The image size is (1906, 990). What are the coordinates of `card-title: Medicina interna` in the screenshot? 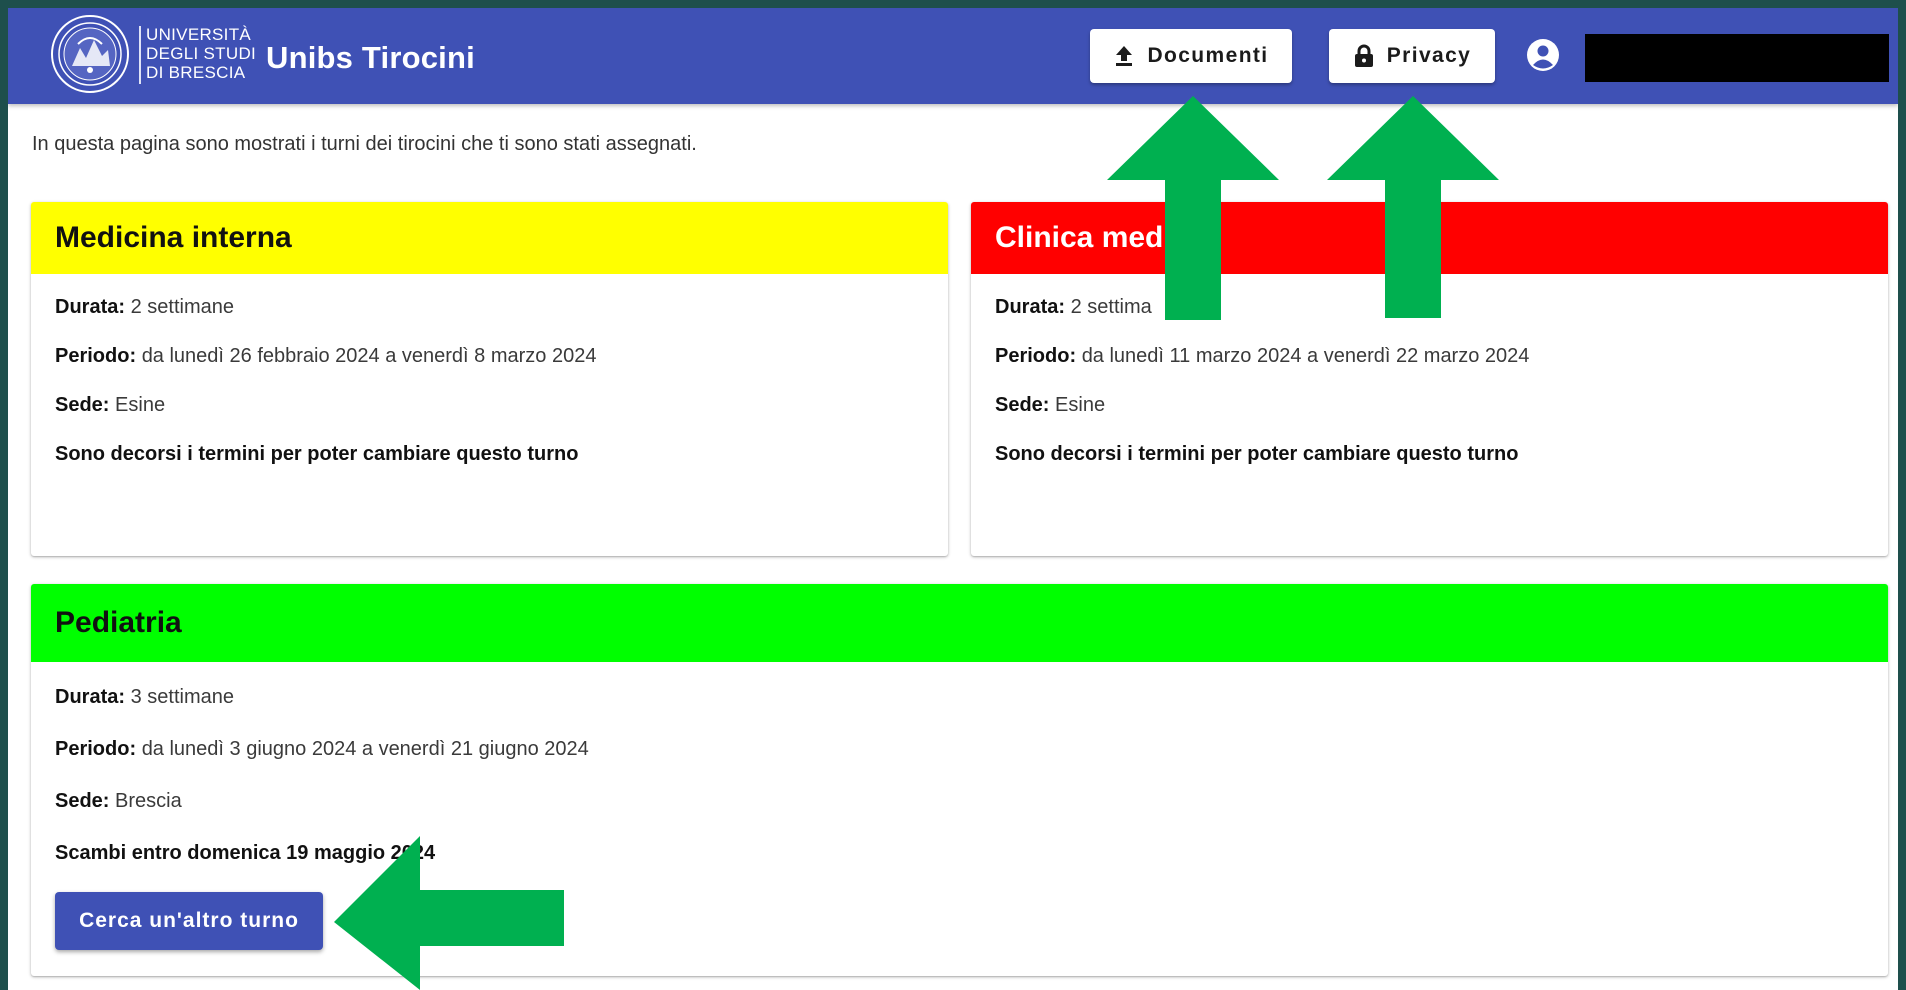 It's located at (173, 237).